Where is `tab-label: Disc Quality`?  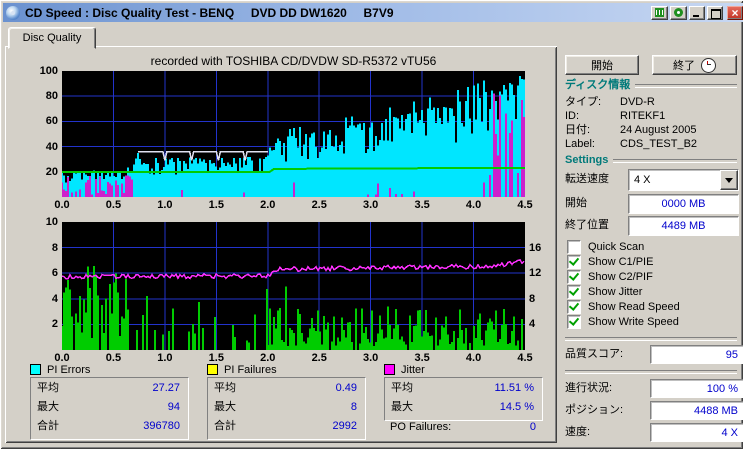
tab-label: Disc Quality is located at coordinates (52, 38).